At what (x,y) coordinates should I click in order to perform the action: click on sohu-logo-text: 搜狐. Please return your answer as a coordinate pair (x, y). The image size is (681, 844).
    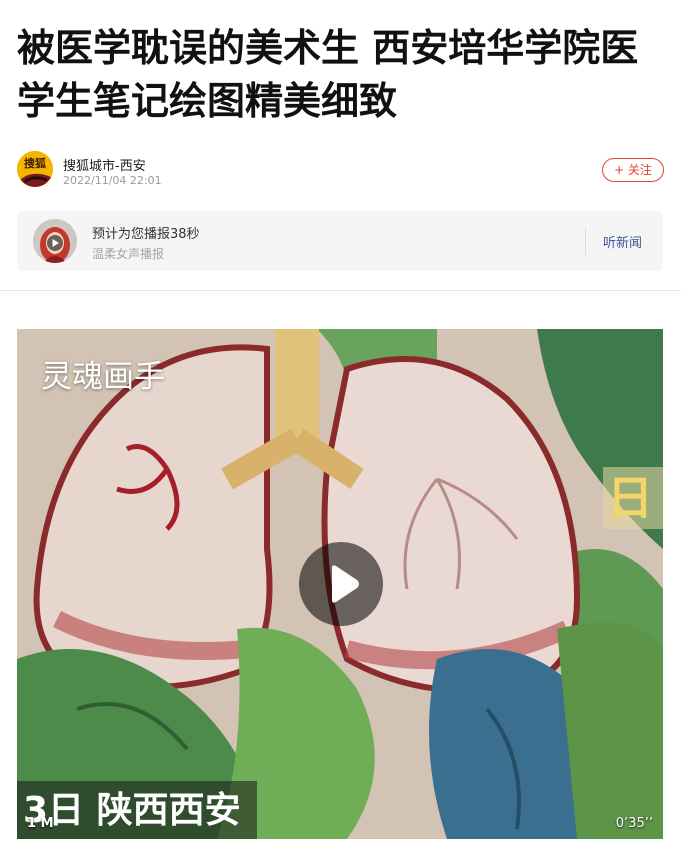
    Looking at the image, I should click on (35, 163).